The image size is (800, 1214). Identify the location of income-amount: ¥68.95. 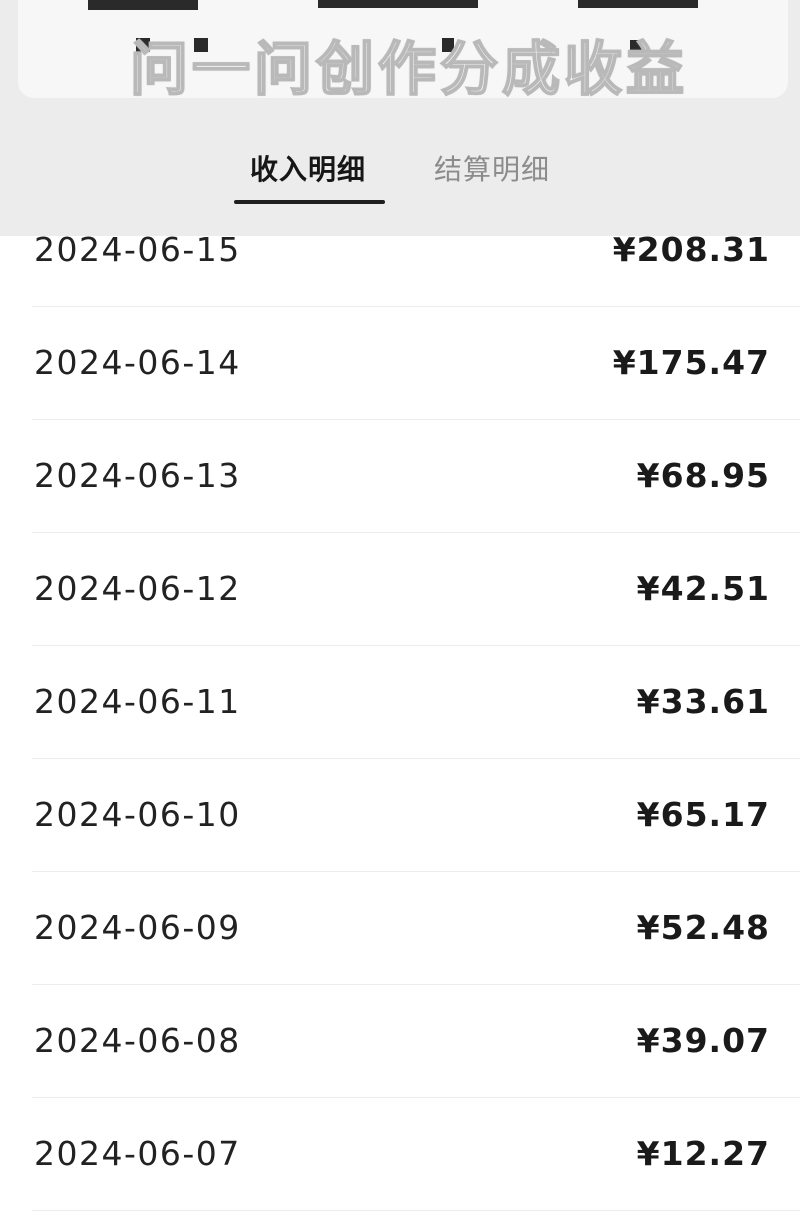
(703, 475).